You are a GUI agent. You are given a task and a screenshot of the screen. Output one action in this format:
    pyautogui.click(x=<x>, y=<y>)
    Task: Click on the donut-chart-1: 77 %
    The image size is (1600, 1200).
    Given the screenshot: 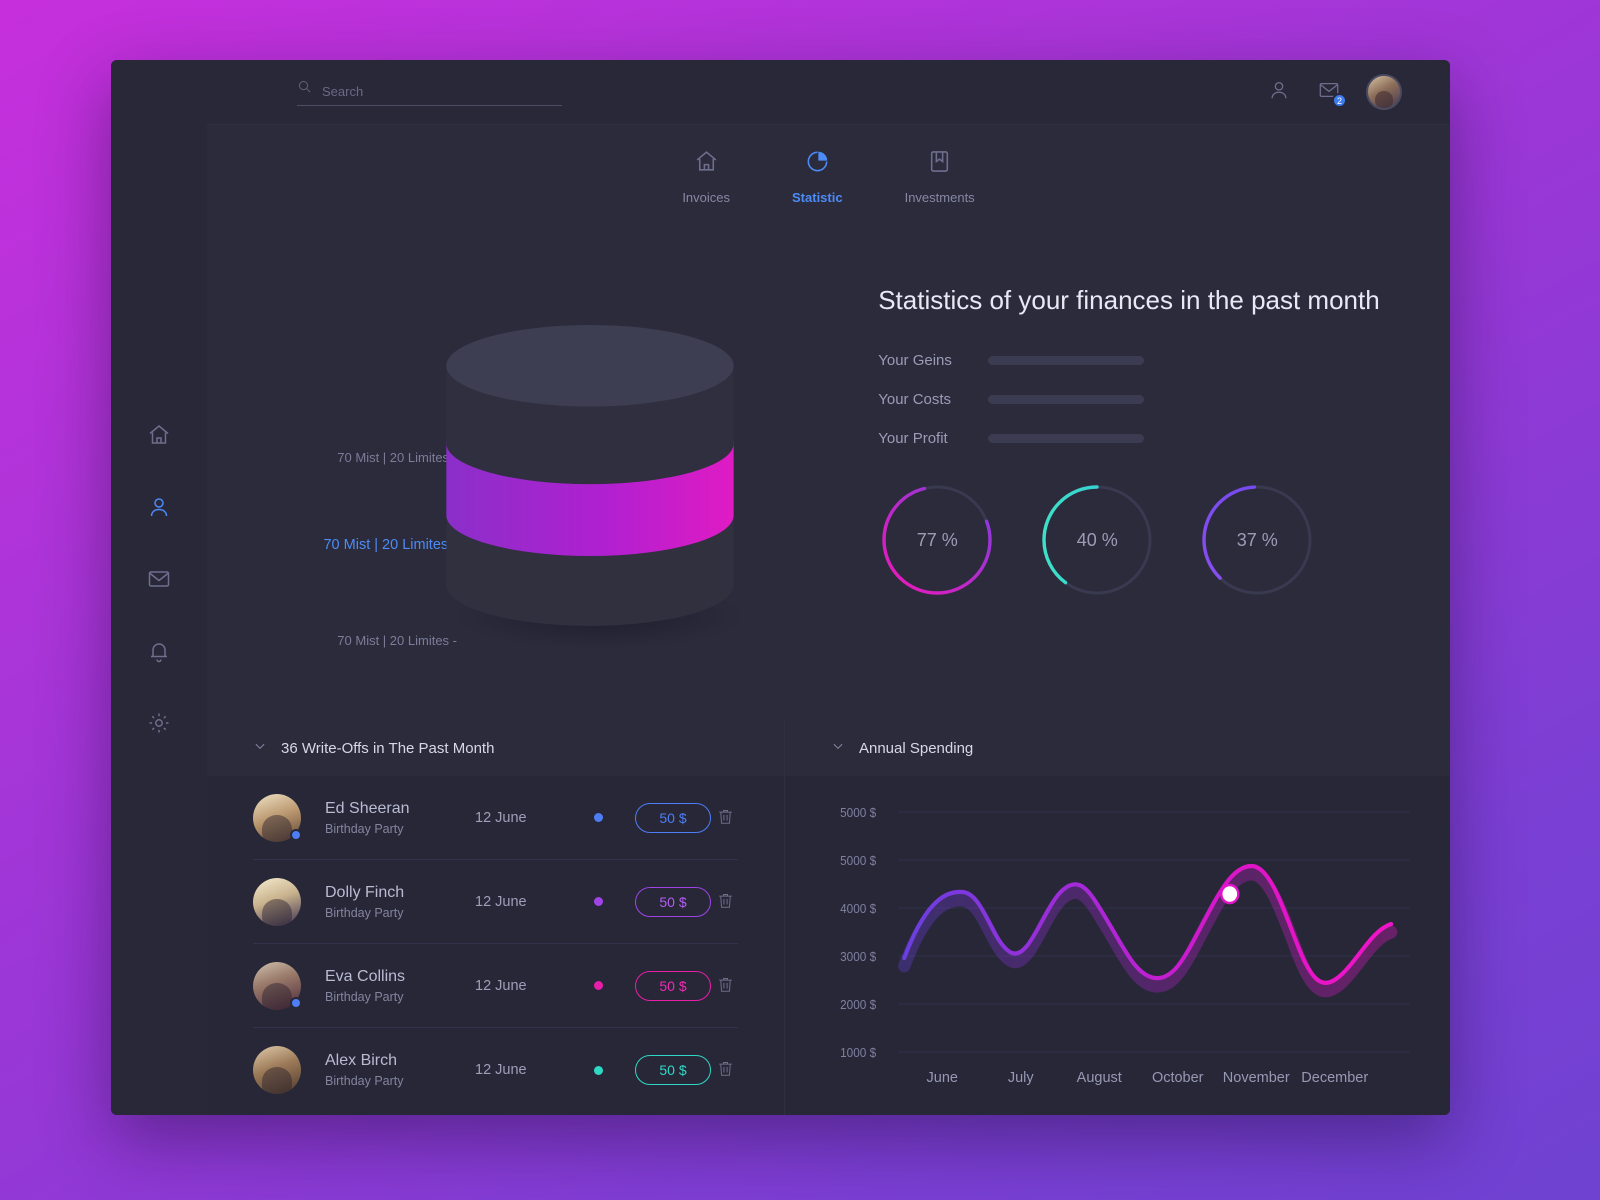 What is the action you would take?
    pyautogui.click(x=937, y=540)
    